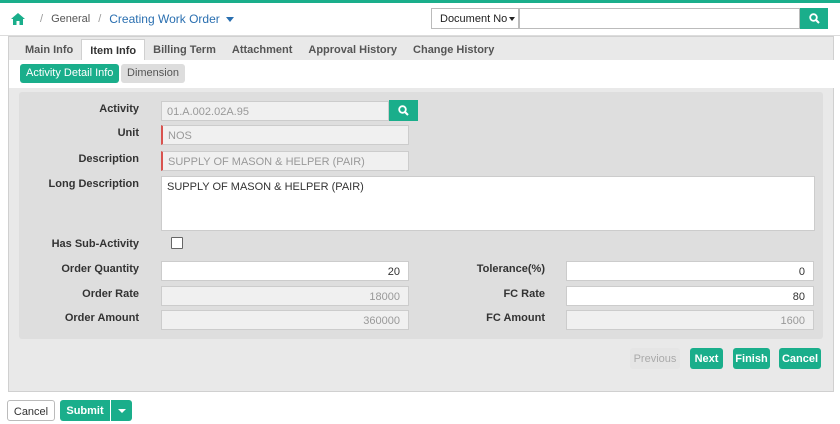 Image resolution: width=840 pixels, height=424 pixels. Describe the element at coordinates (70, 73) in the screenshot. I see `subtab-activity-detail-info: Activity Detail Info` at that location.